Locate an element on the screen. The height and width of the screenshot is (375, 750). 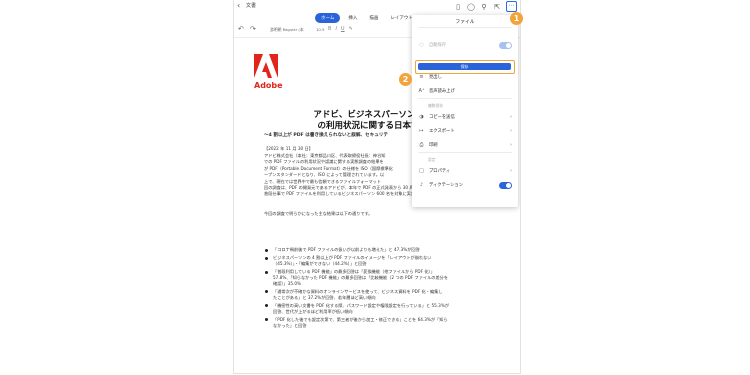
headings-icon: ≡ is located at coordinates (421, 77).